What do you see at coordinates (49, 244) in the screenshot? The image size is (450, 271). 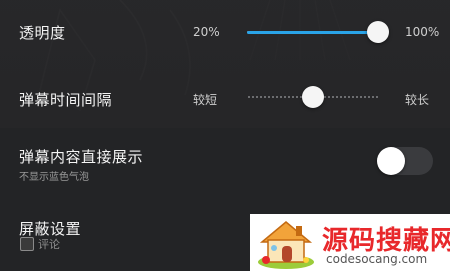 I see `block-comment-label: 评论` at bounding box center [49, 244].